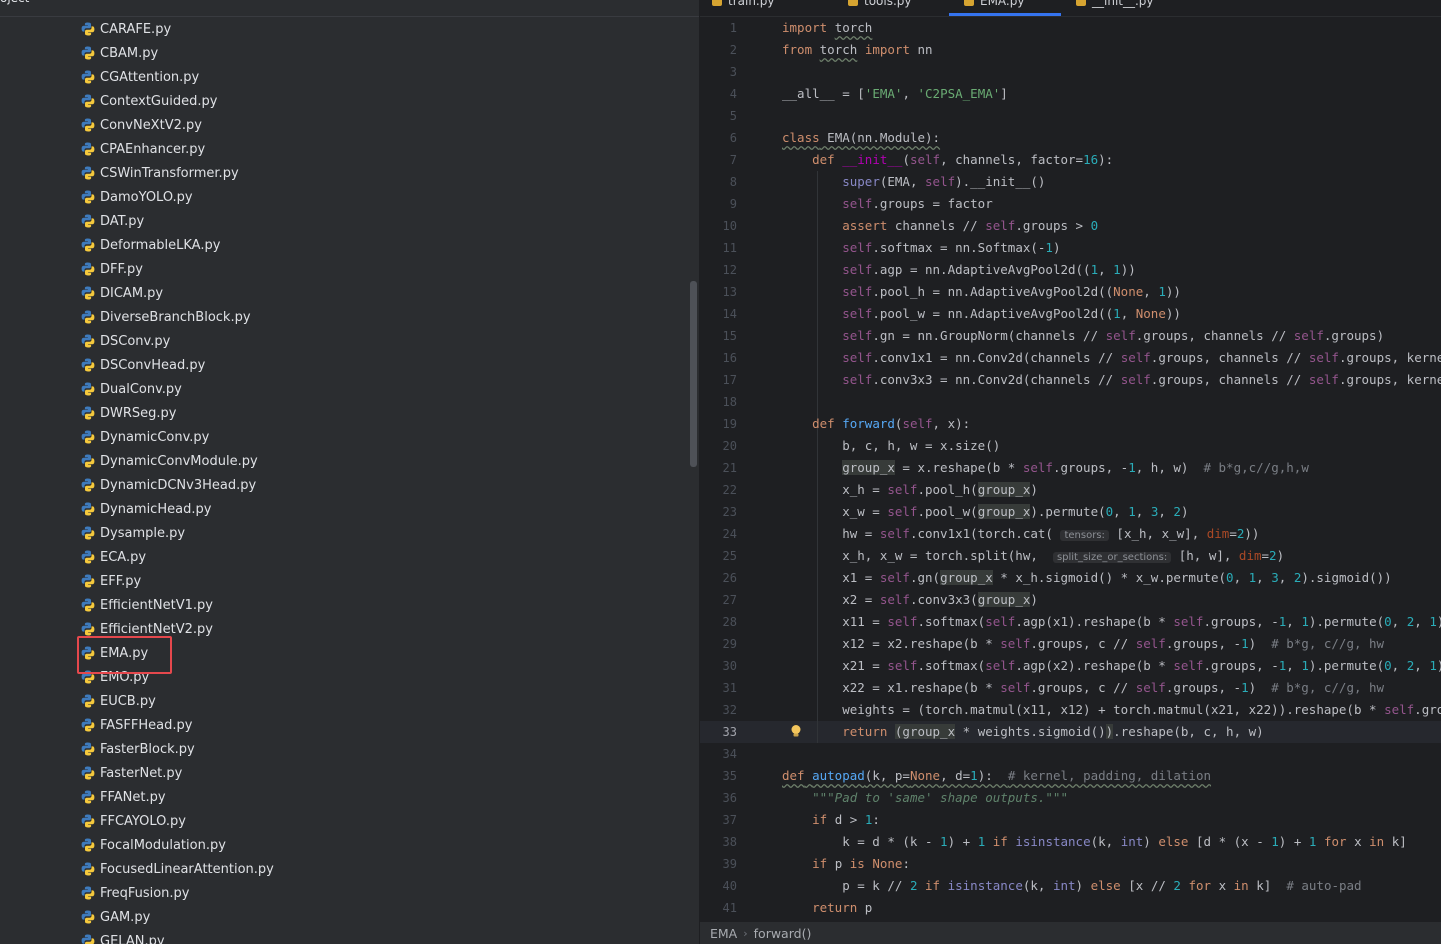 The image size is (1441, 944). Describe the element at coordinates (145, 893) in the screenshot. I see `file-label: FreqFusion.py` at that location.